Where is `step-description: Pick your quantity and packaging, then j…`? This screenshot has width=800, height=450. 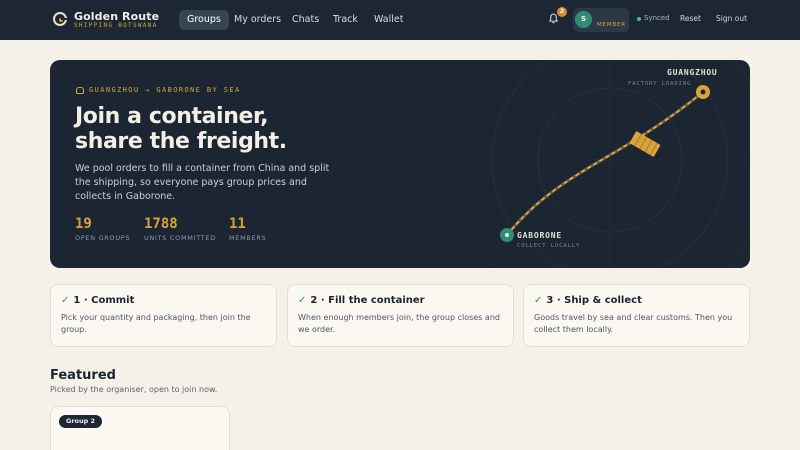 step-description: Pick your quantity and packaging, then j… is located at coordinates (156, 323).